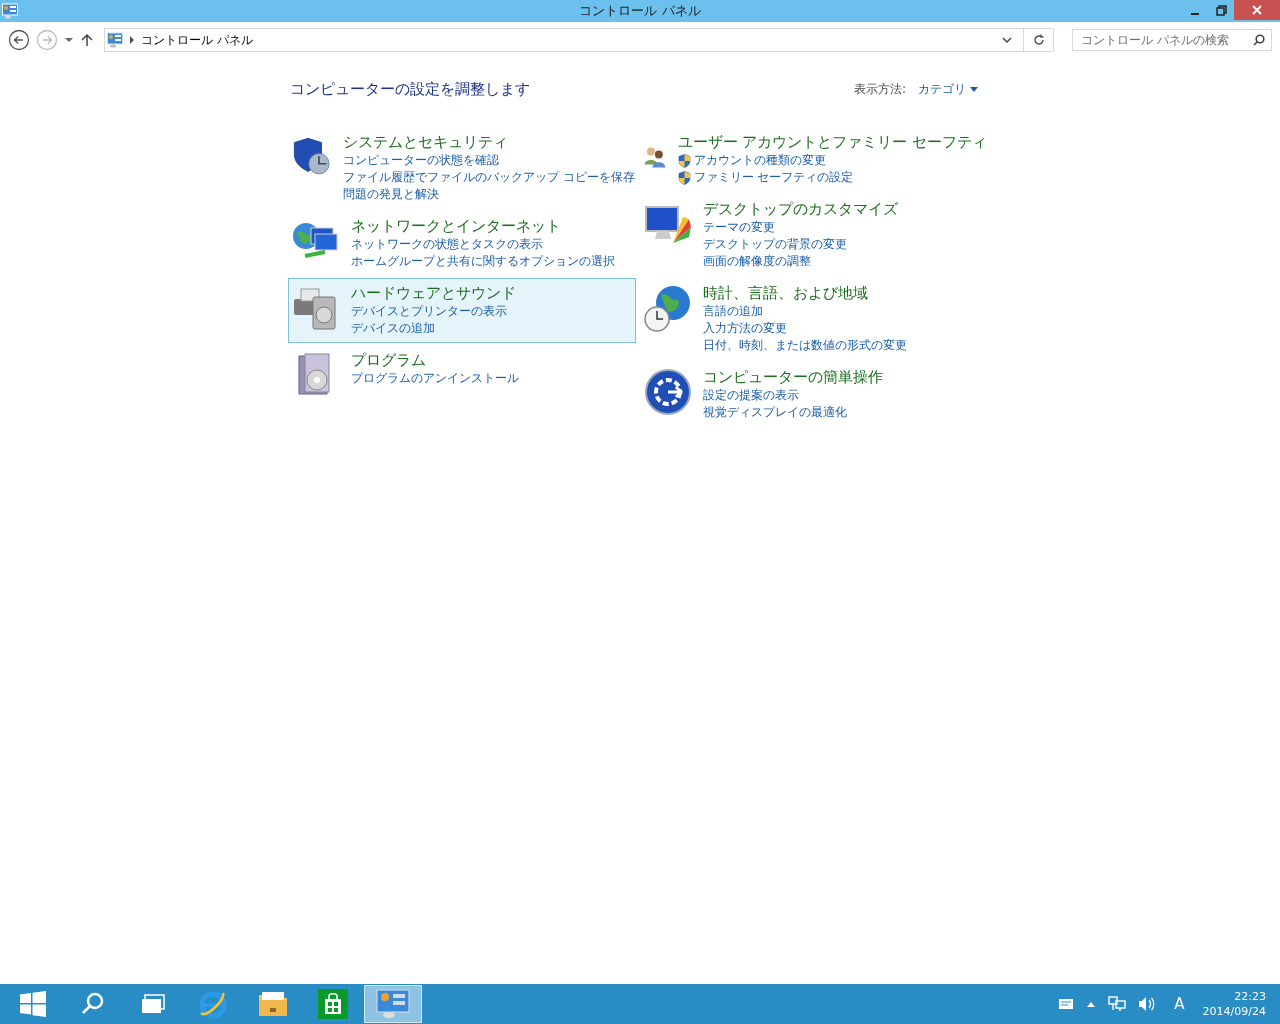 The height and width of the screenshot is (1024, 1280). Describe the element at coordinates (489, 194) in the screenshot. I see `task-link: 問題の発見と解決` at that location.